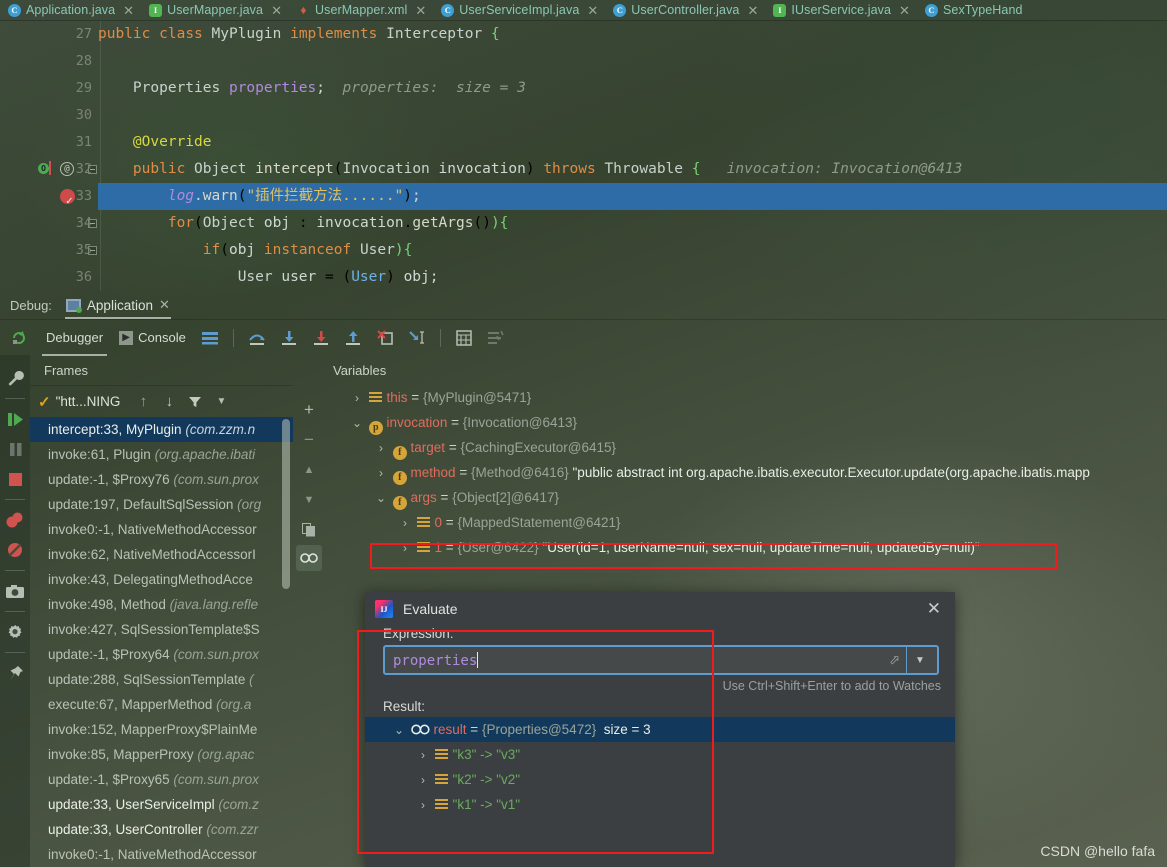  Describe the element at coordinates (309, 410) in the screenshot. I see `add-watch-icon: +` at that location.